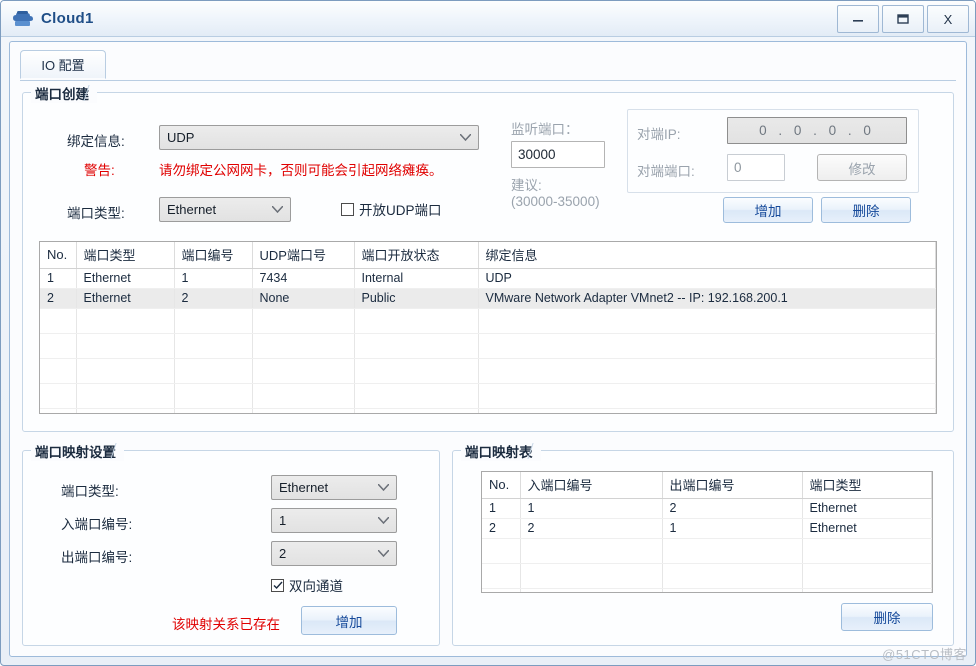 This screenshot has width=976, height=666. I want to click on port-type-select: Ethernet, so click(225, 209).